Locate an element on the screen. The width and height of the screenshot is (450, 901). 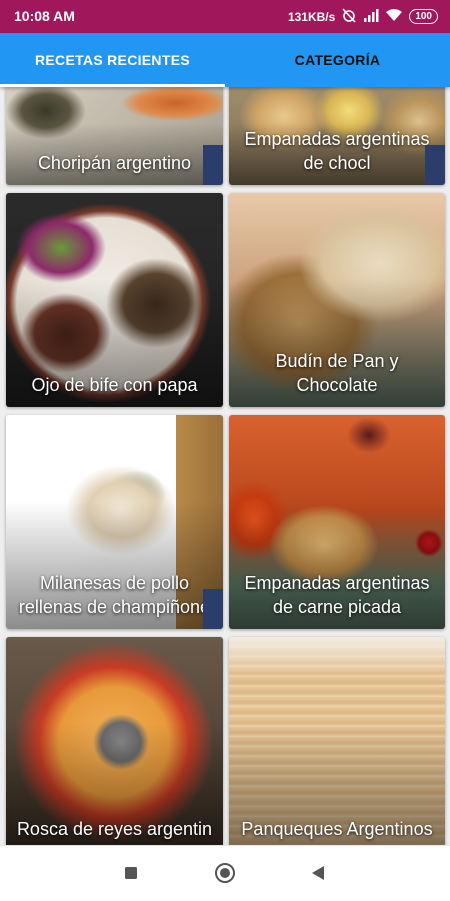
recipe-card: Budín de Pan y Chocolate is located at coordinates (337, 300).